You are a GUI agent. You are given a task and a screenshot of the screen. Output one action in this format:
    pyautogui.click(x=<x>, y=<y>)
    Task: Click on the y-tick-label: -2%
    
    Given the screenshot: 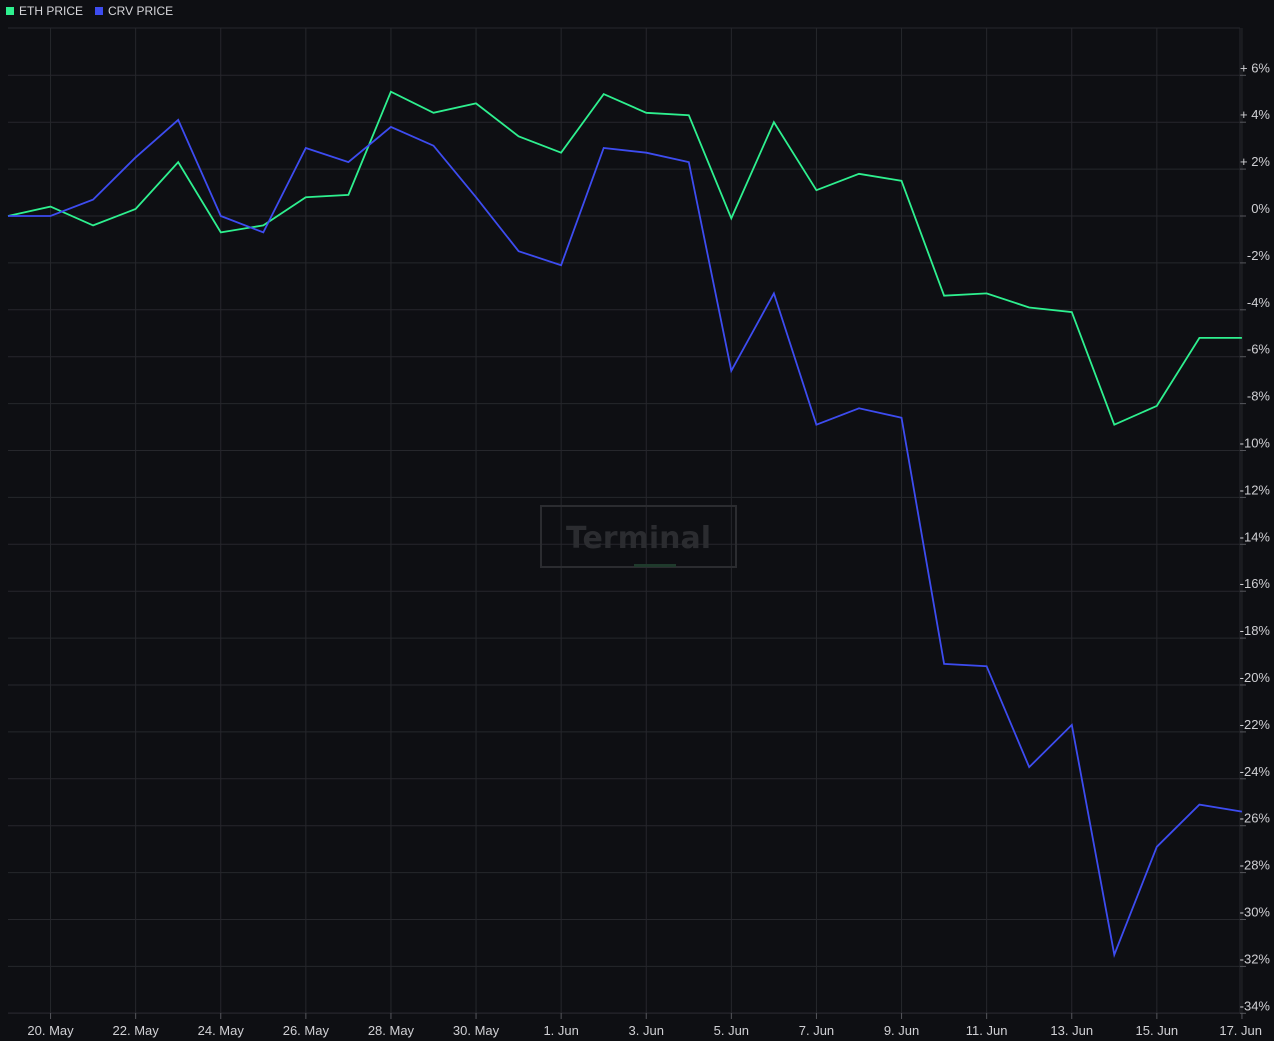 What is the action you would take?
    pyautogui.click(x=1259, y=255)
    